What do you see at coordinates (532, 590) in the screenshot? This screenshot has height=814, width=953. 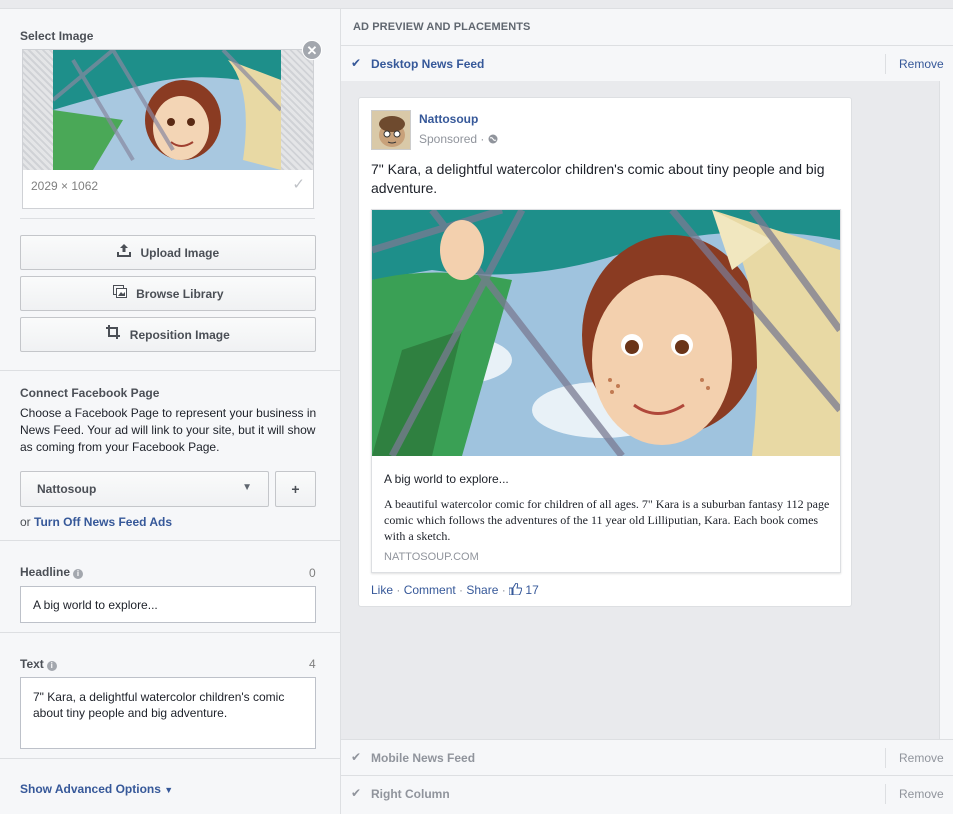 I see `like-count: 17` at bounding box center [532, 590].